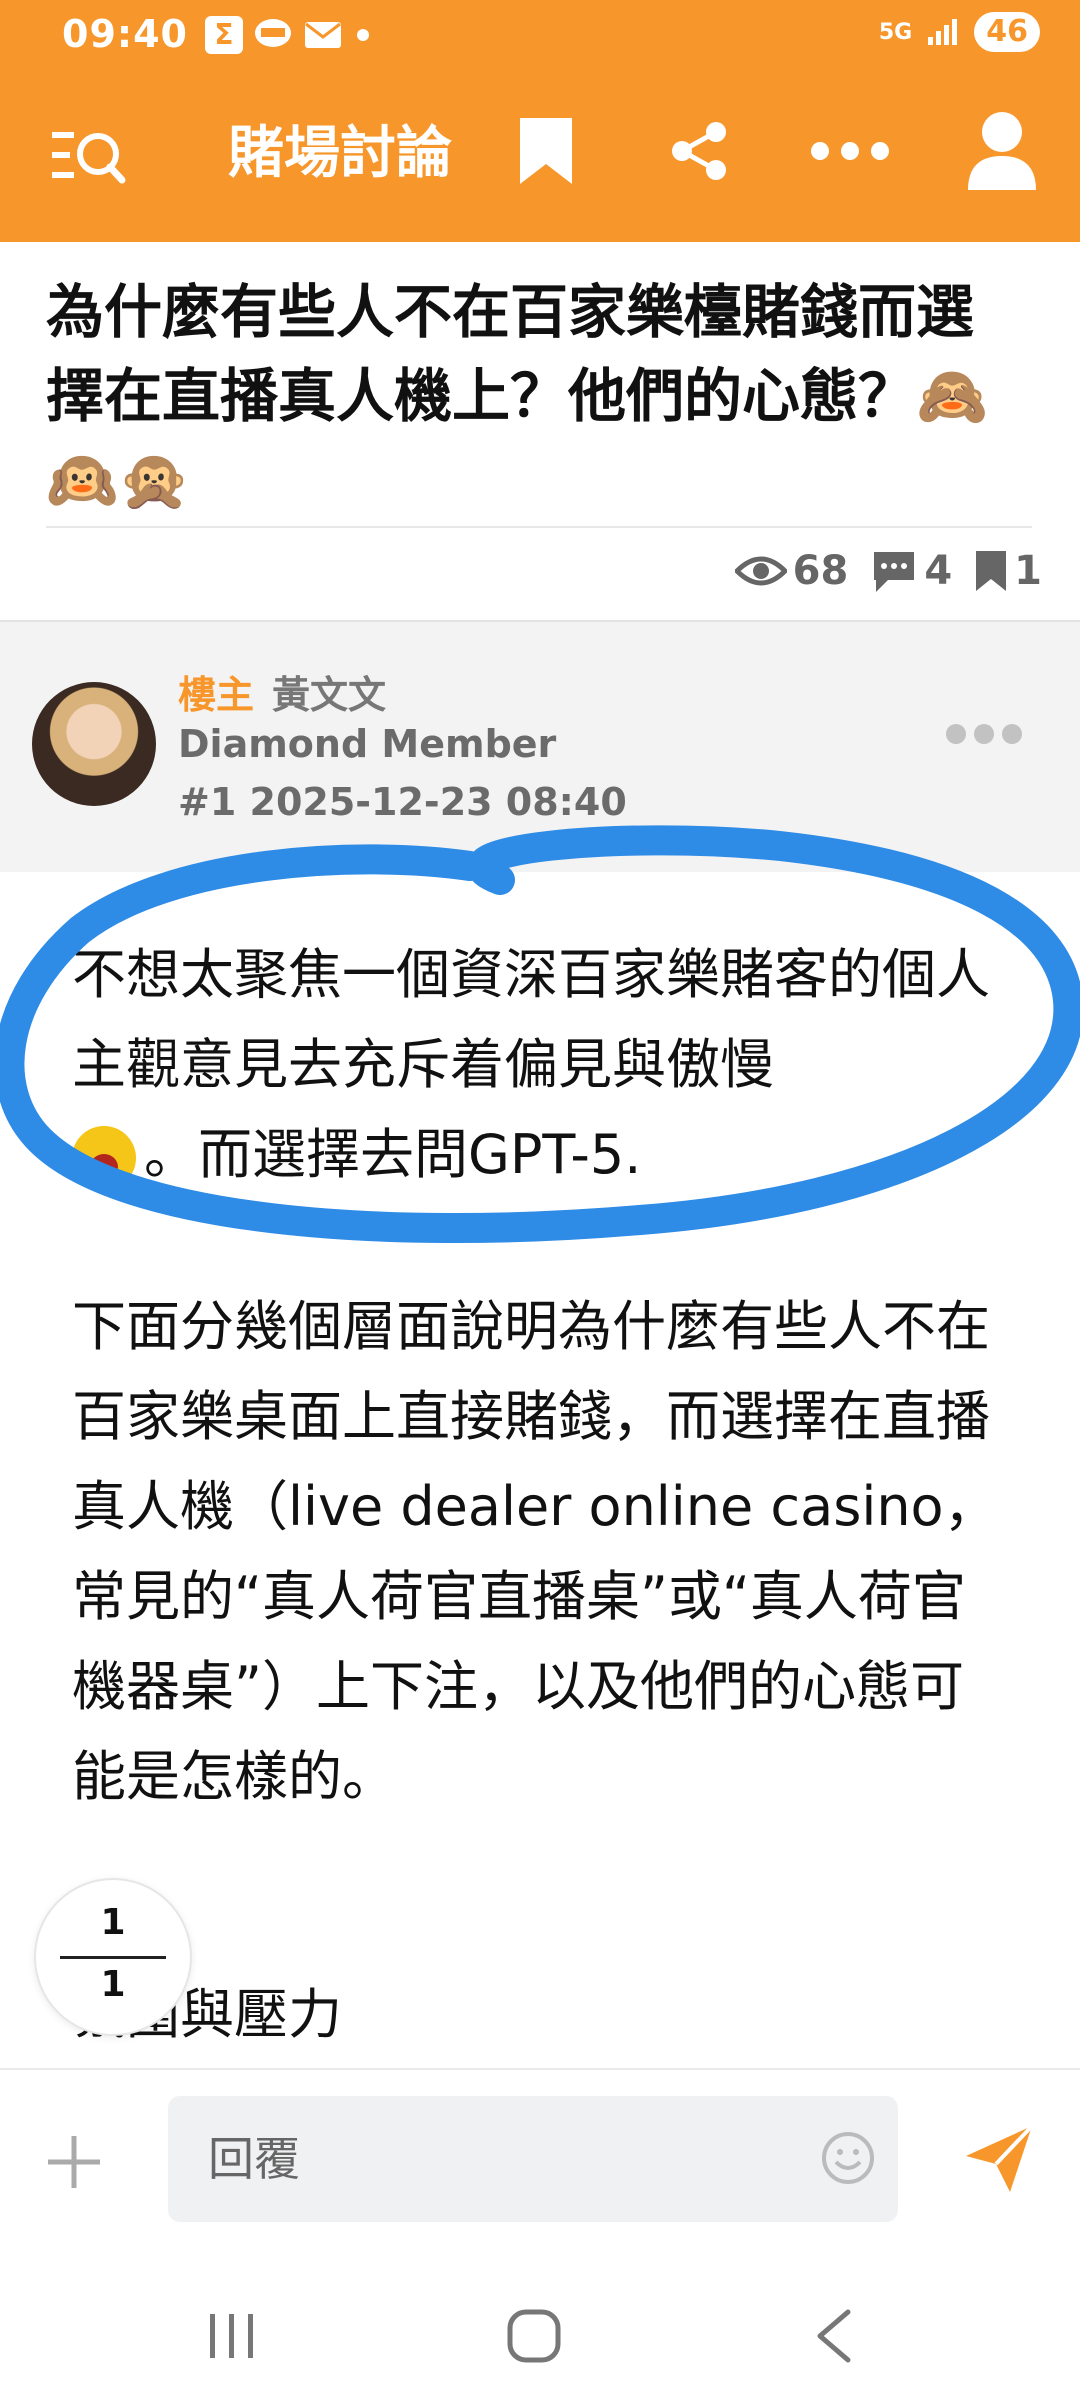 The width and height of the screenshot is (1080, 2408). I want to click on network-label: 5G, so click(895, 32).